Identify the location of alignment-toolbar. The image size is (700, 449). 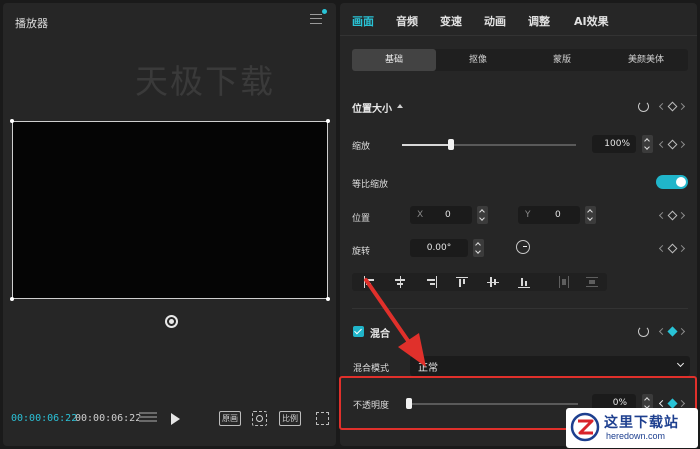
(479, 282).